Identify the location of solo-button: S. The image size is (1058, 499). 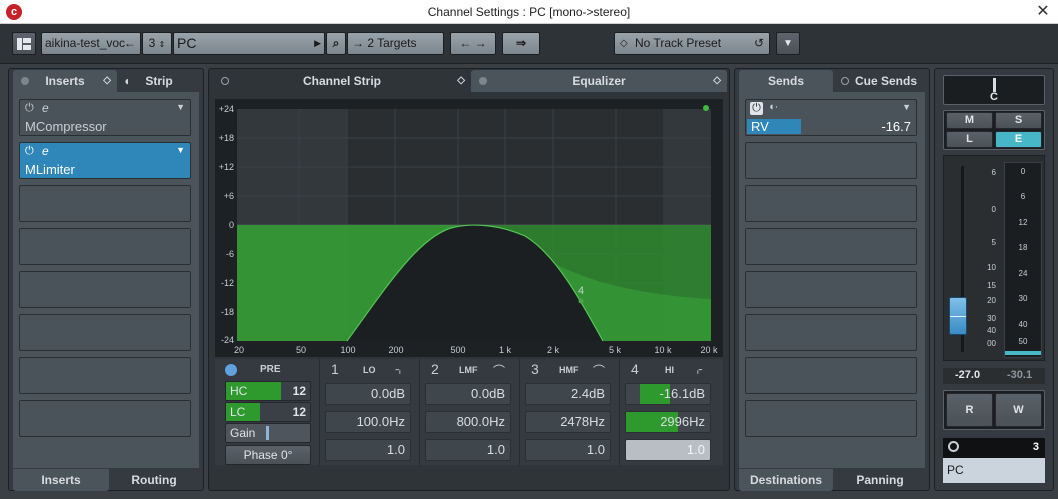
(1018, 120).